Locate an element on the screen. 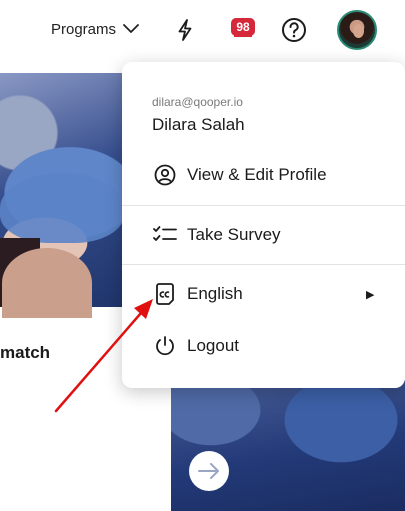  arrow-right-icon is located at coordinates (208, 471).